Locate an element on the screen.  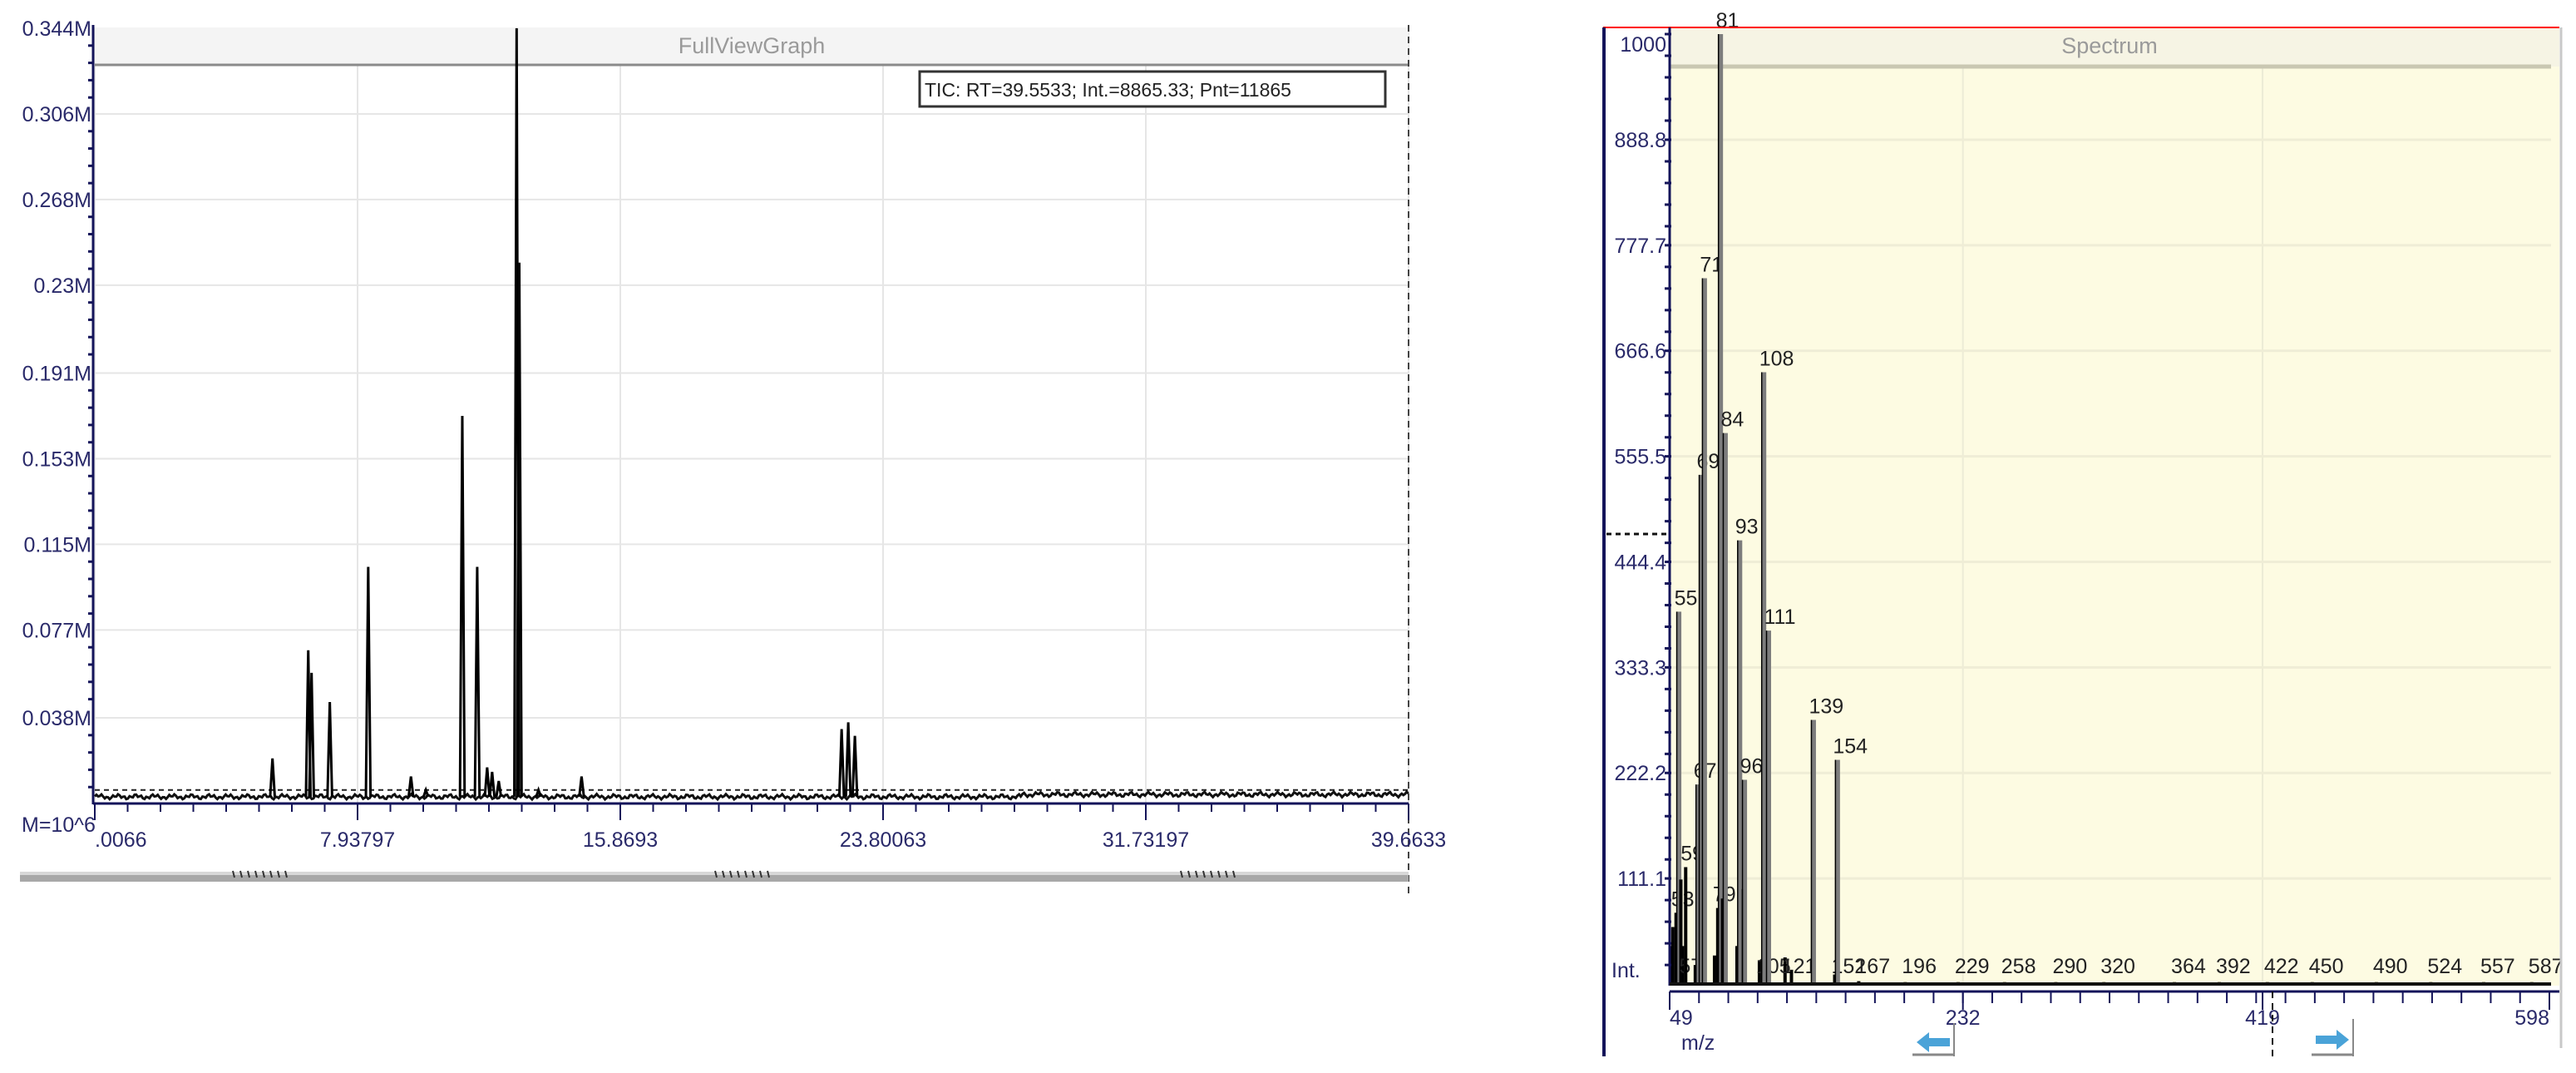
spectrum-peak-label: 422 is located at coordinates (2281, 966).